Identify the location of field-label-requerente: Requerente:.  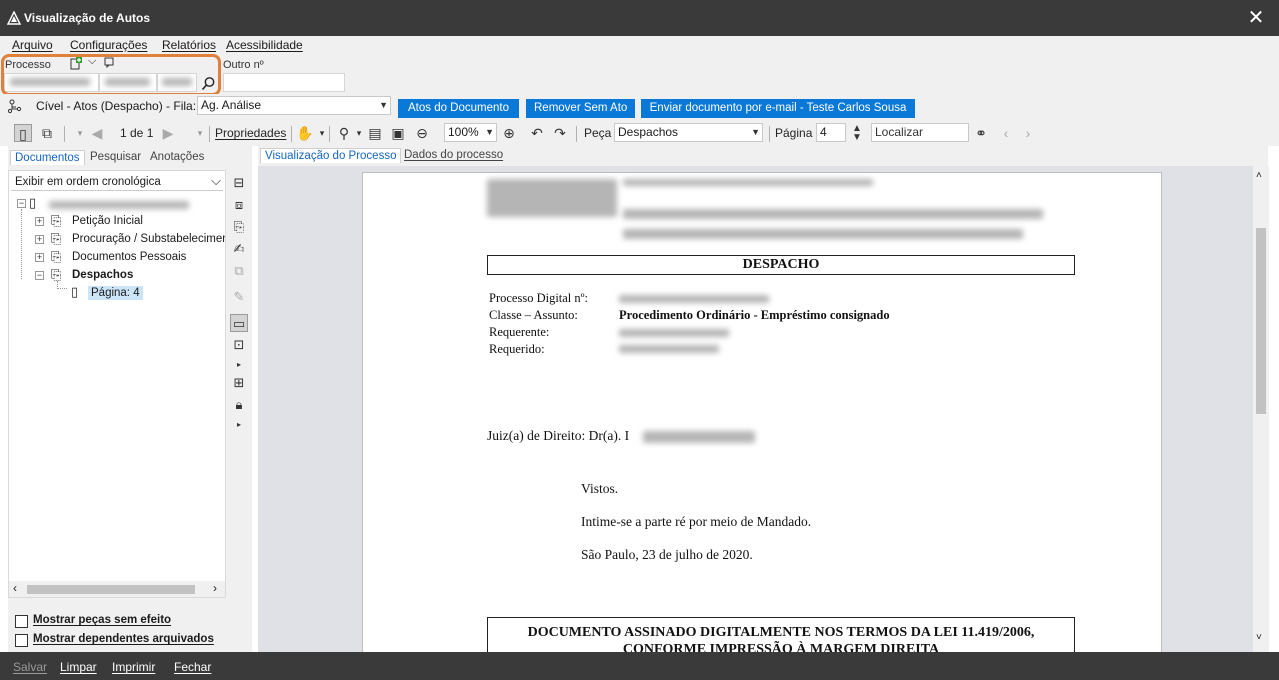
(519, 332).